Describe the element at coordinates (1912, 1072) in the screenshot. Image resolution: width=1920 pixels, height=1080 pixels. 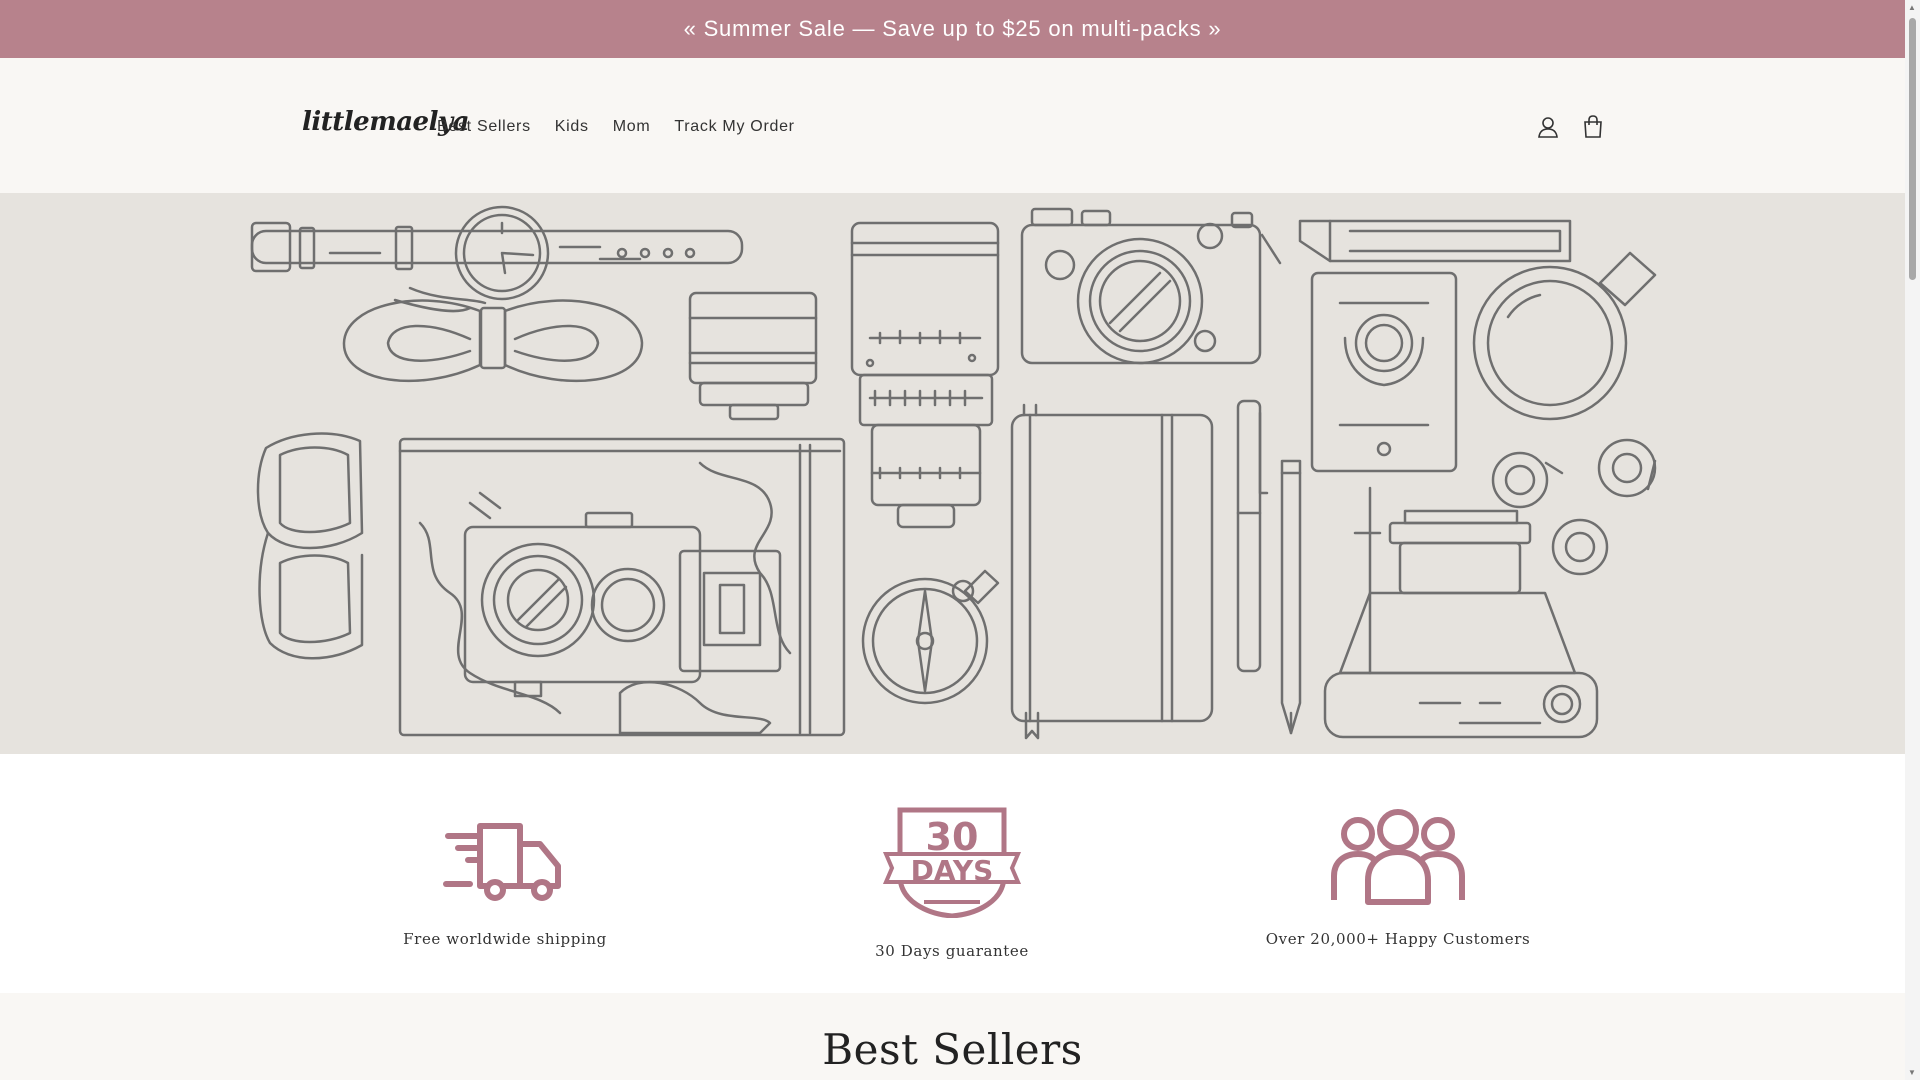
I see `scroll-down-arrow-icon: ▼` at that location.